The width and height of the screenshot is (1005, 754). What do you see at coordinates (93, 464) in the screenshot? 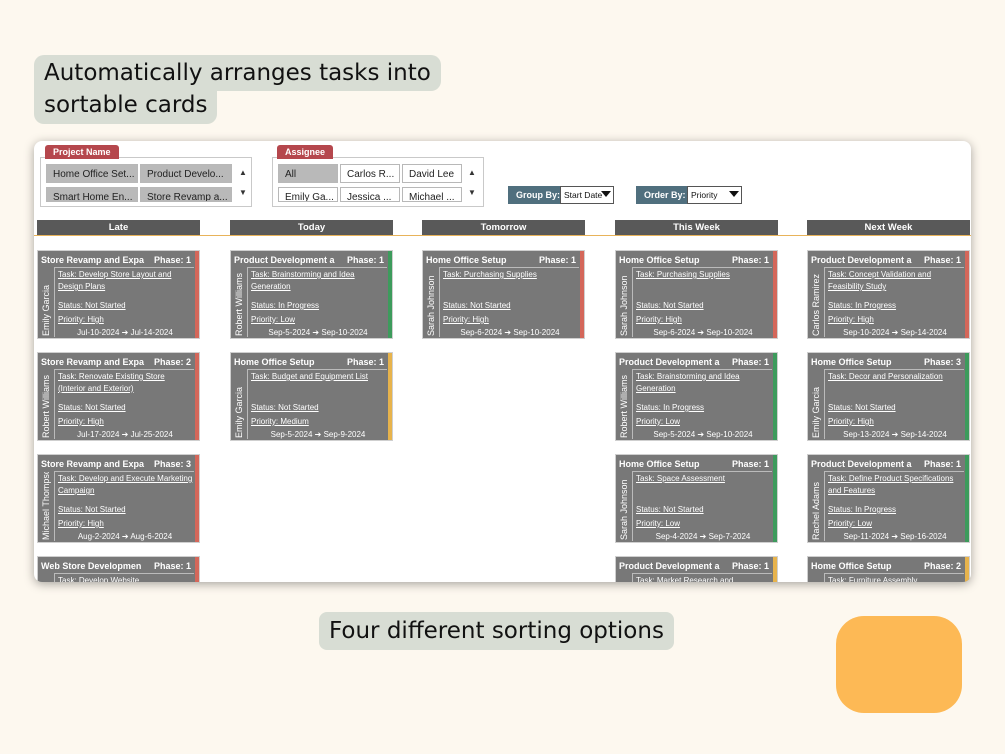
I see `card-project-name: Store Revamp and Expa` at bounding box center [93, 464].